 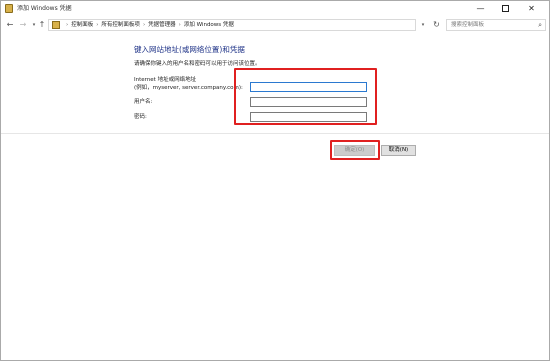 What do you see at coordinates (275, 133) in the screenshot?
I see `divider` at bounding box center [275, 133].